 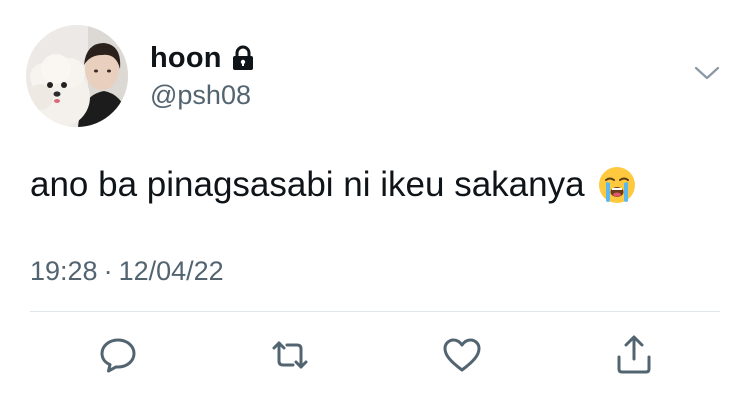 I want to click on retweet-icon, so click(x=290, y=355).